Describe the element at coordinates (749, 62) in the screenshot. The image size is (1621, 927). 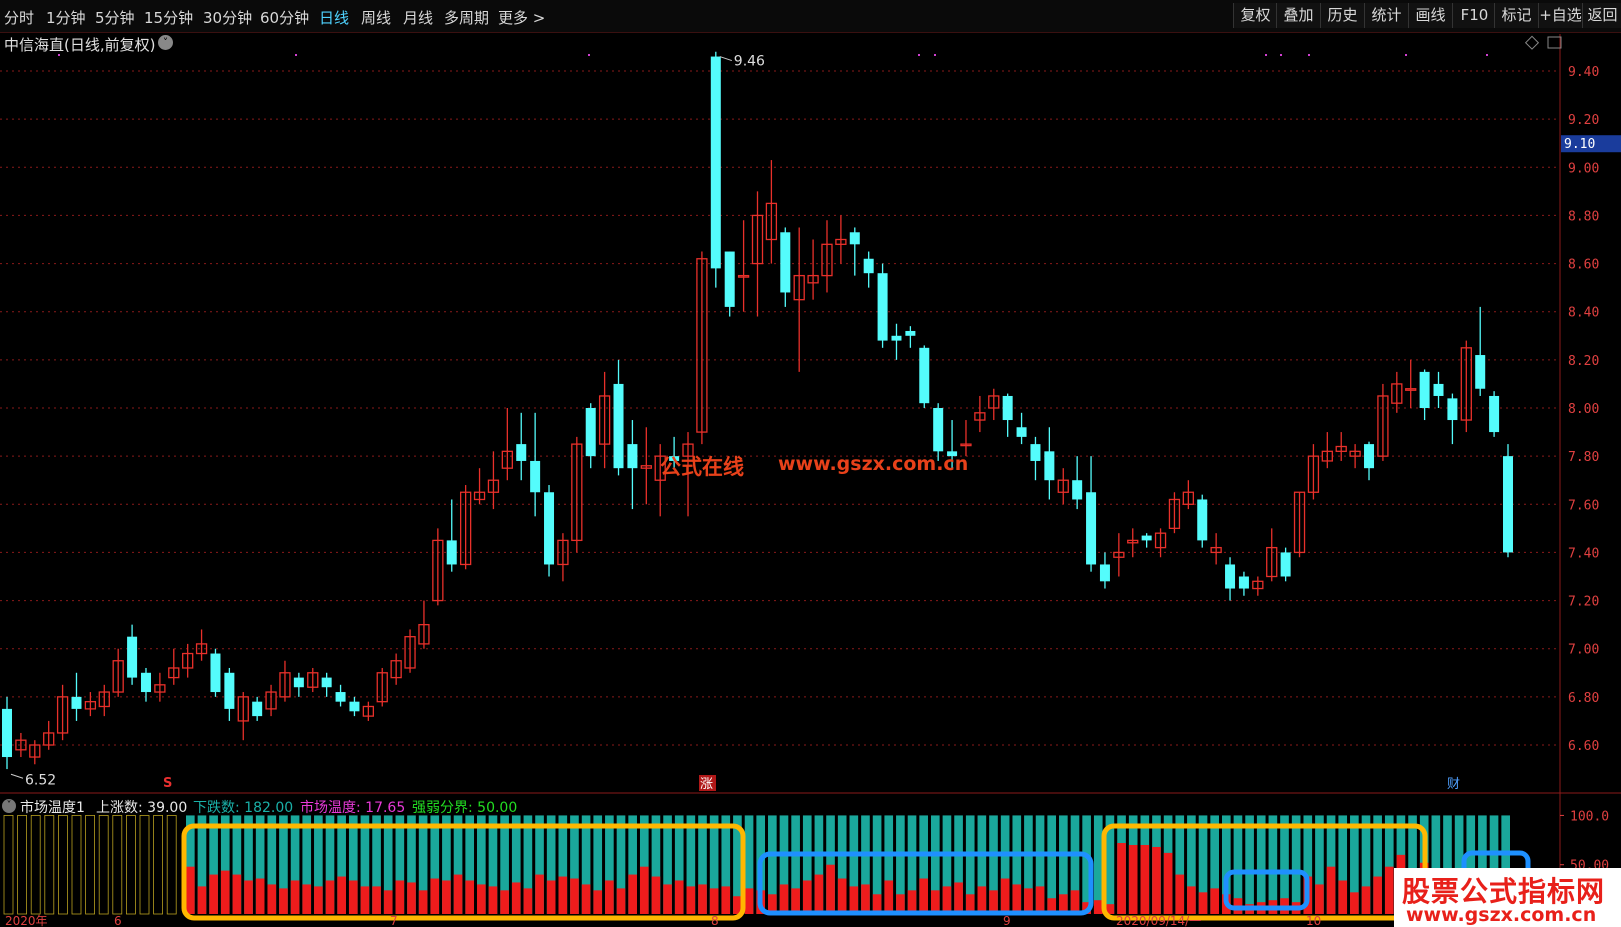
I see `high-label: 9.46` at that location.